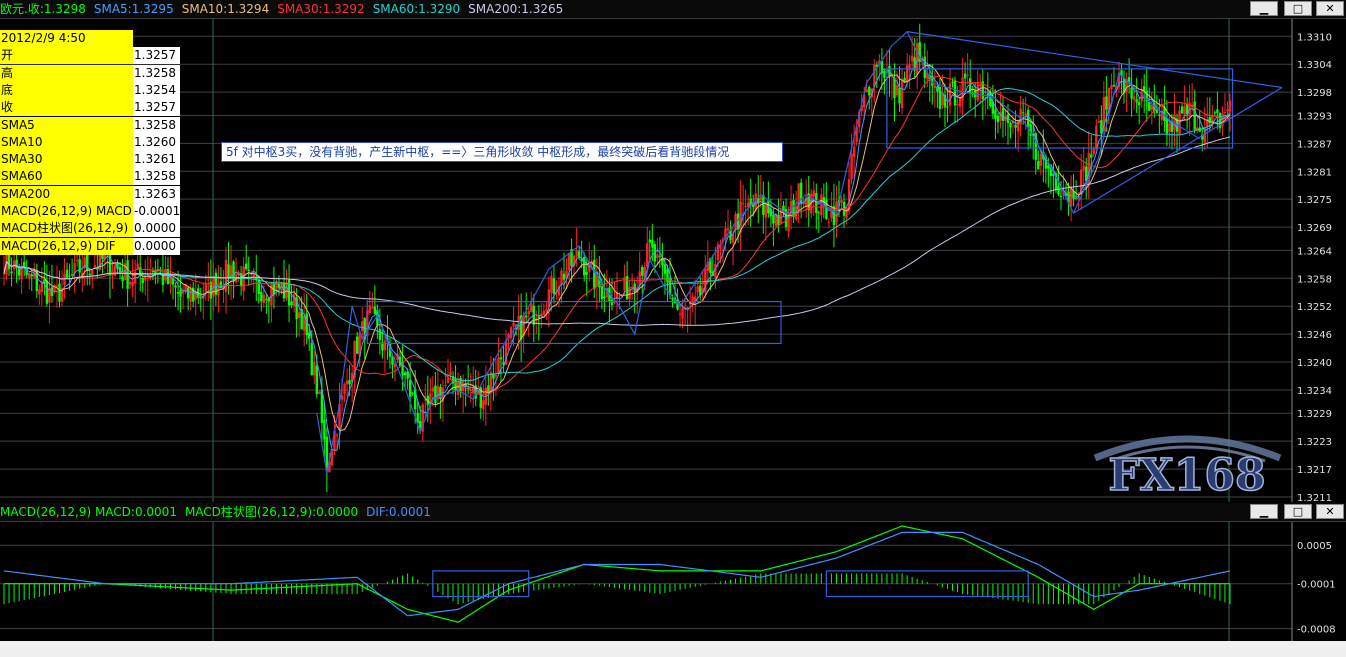 The image size is (1346, 657). What do you see at coordinates (66, 142) in the screenshot?
I see `data-window-key: SMA10` at bounding box center [66, 142].